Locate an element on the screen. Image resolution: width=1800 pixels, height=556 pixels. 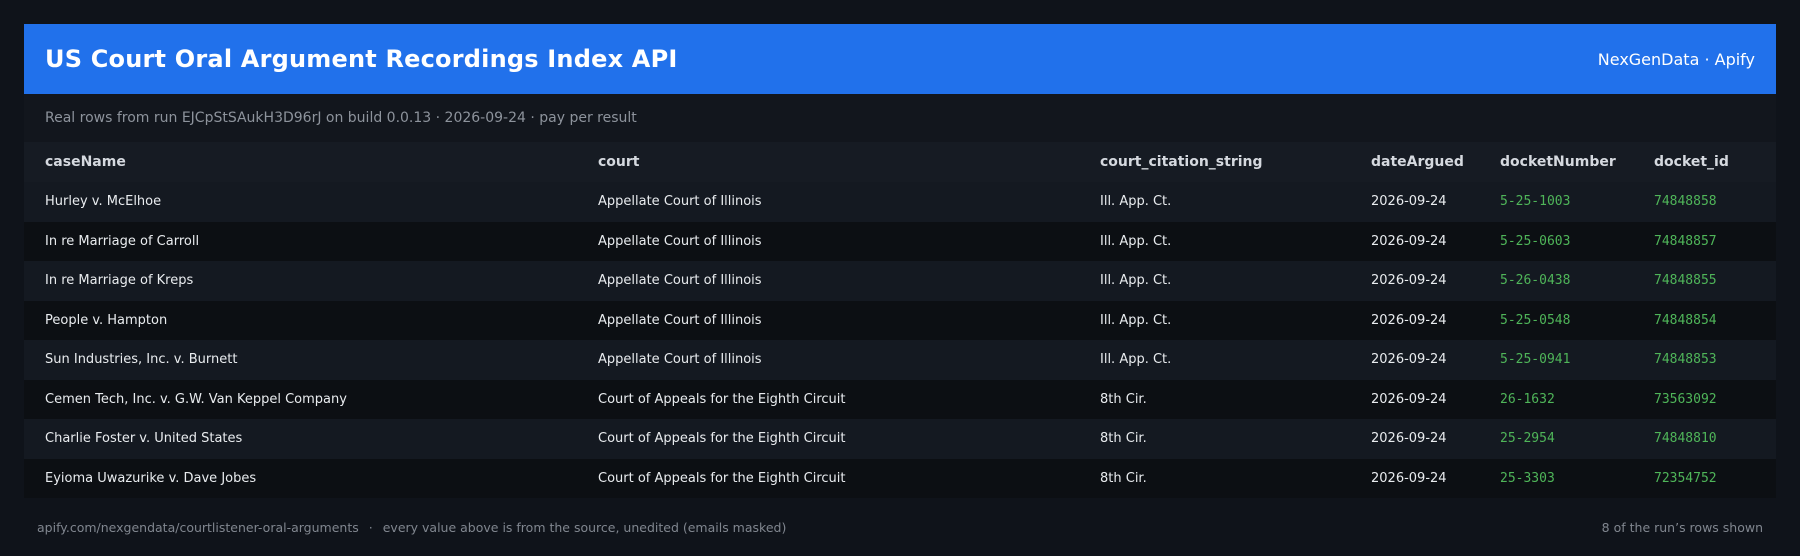
cell-docket-id: 73563092 is located at coordinates (1685, 399).